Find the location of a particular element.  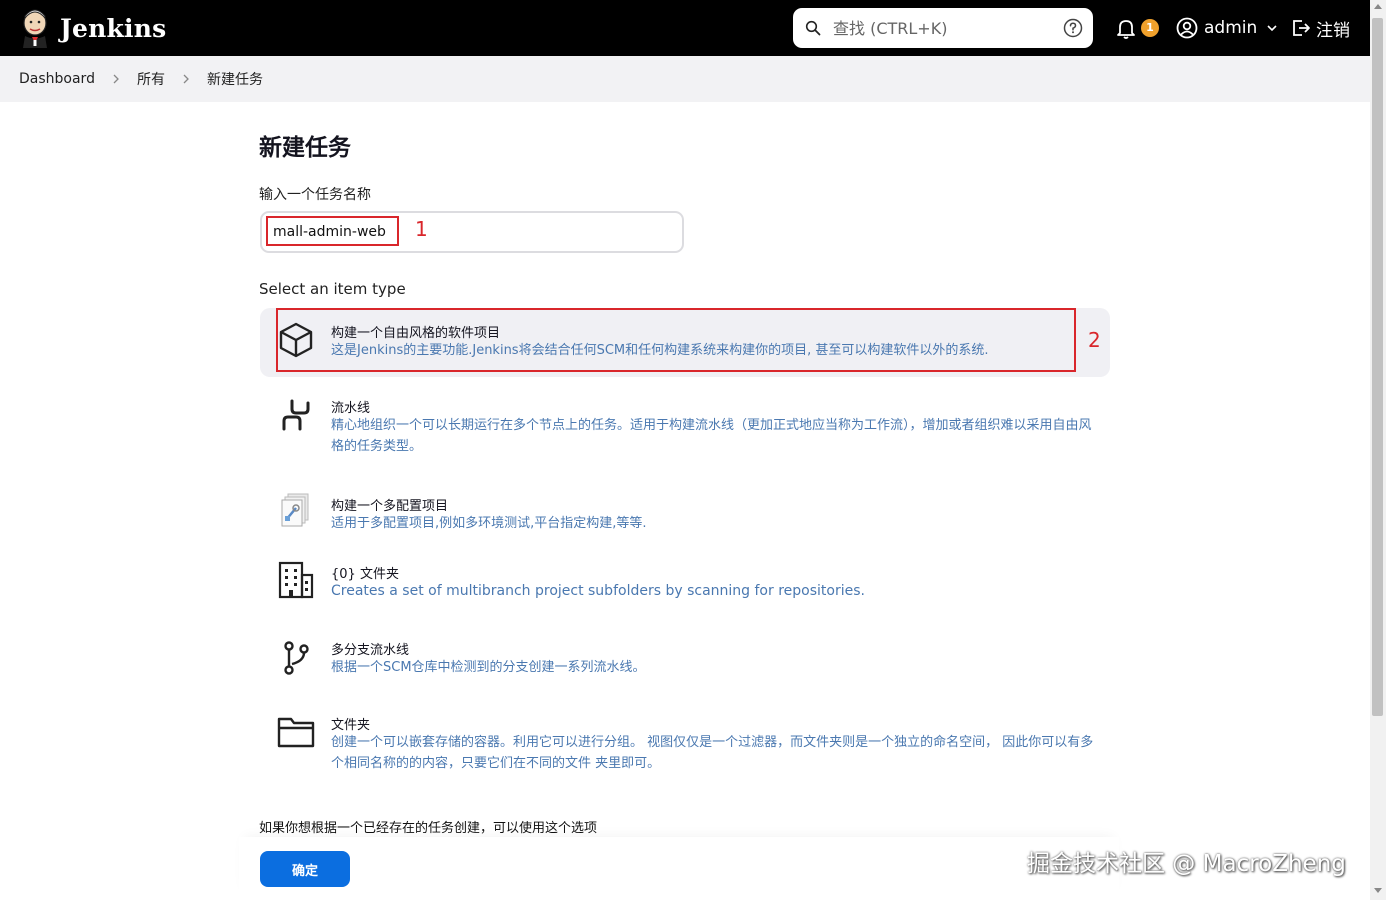

logout-icon is located at coordinates (1301, 28).